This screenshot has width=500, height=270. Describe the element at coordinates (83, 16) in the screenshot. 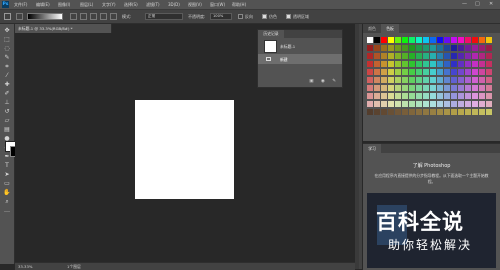

I see `radial-gradient-icon` at that location.